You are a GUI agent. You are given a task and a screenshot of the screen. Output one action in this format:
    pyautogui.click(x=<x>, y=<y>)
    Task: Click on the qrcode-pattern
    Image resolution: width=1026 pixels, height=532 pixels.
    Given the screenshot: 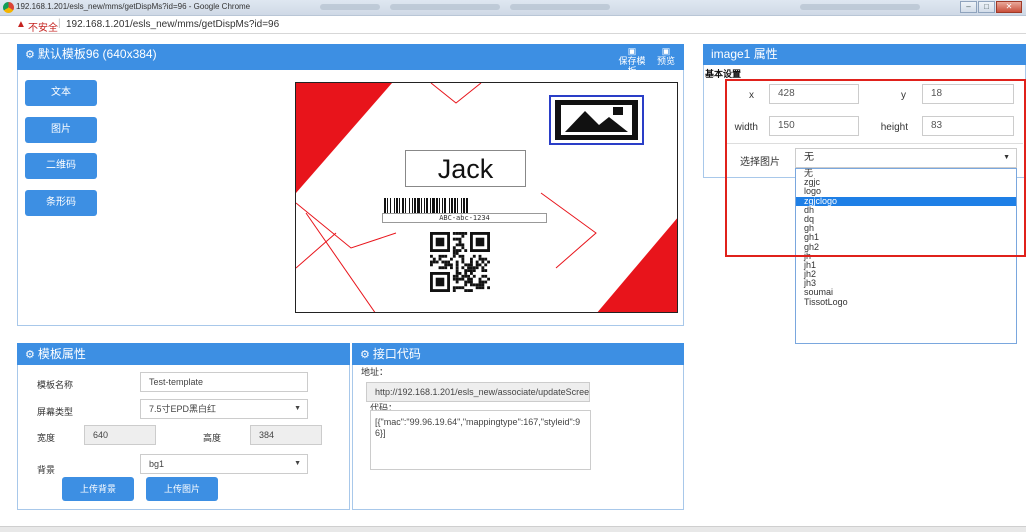 What is the action you would take?
    pyautogui.click(x=460, y=262)
    